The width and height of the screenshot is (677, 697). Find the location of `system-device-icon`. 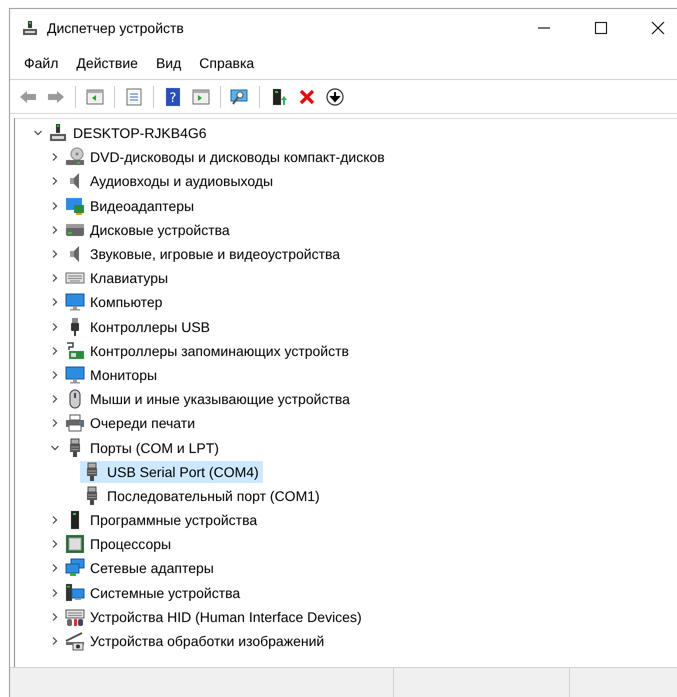

system-device-icon is located at coordinates (75, 592).